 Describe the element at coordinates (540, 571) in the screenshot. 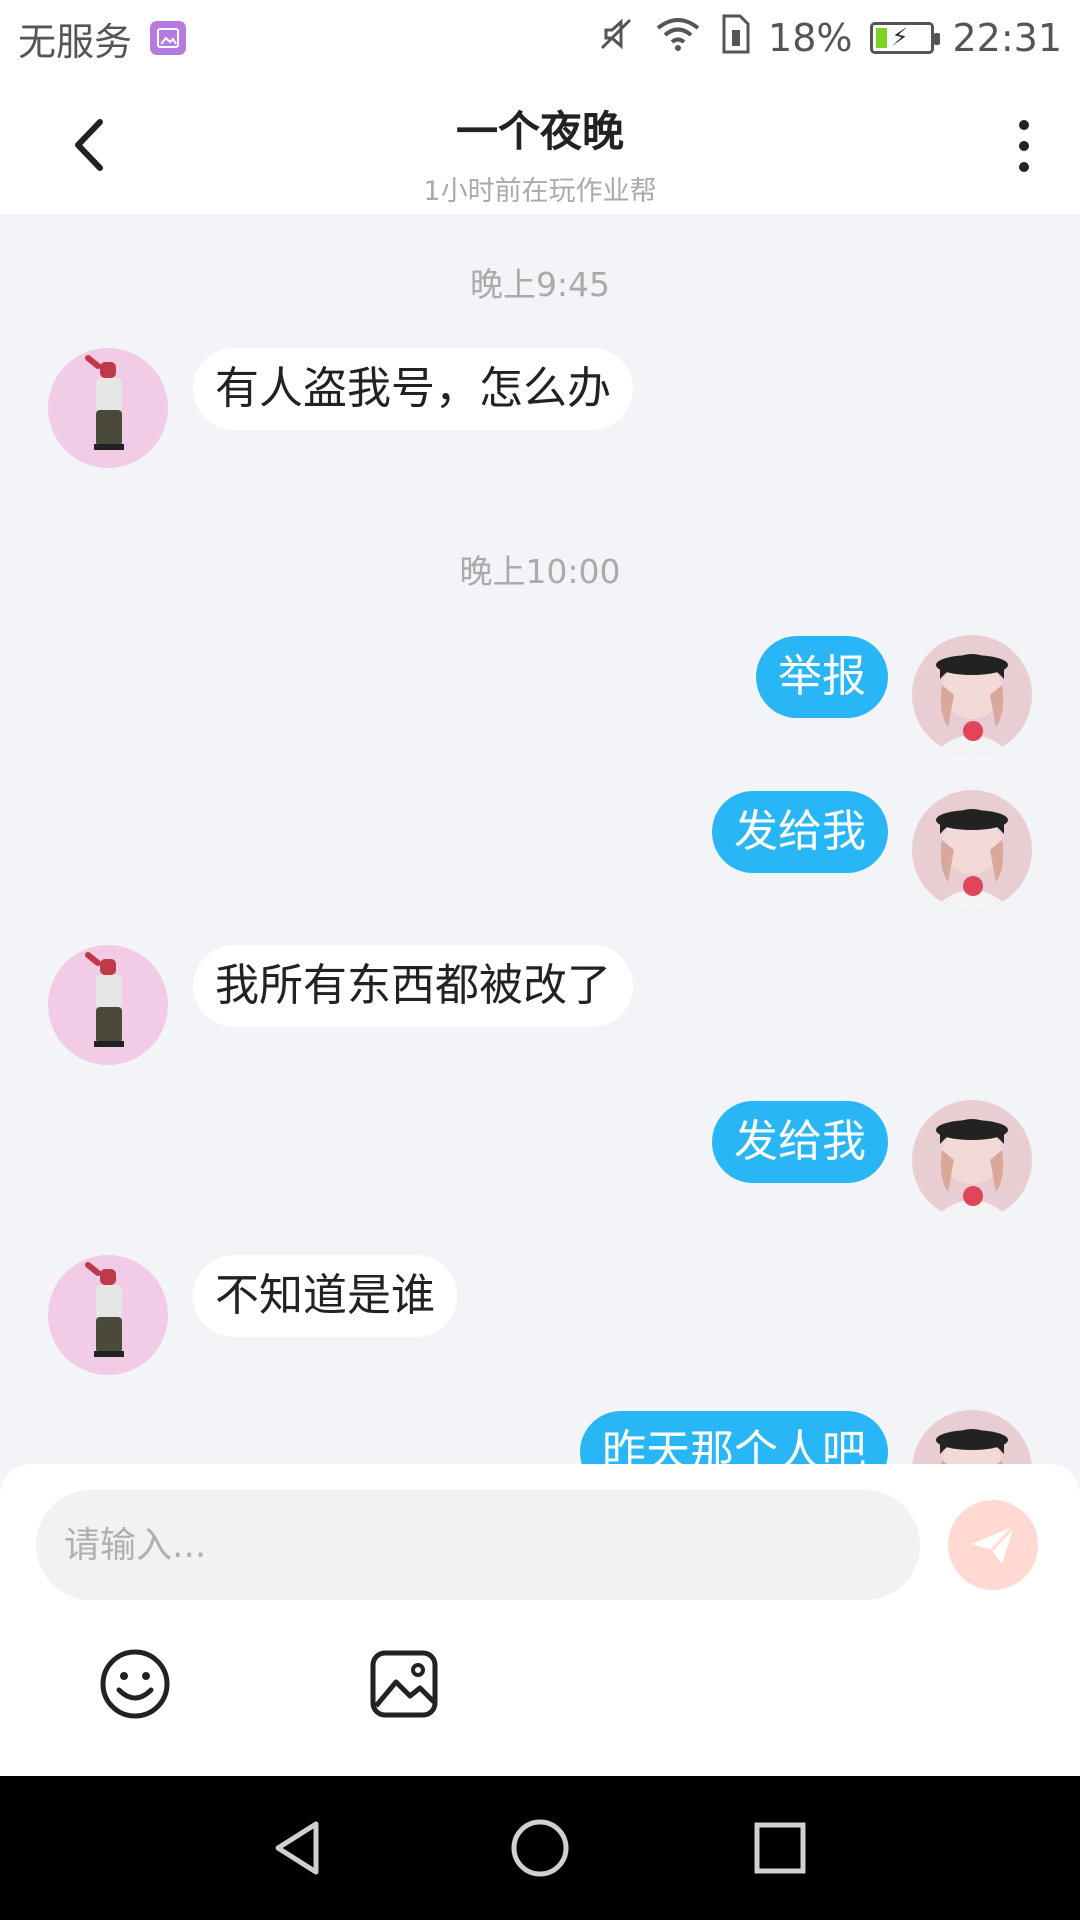

I see `message-timestamp: 晚上10:00` at that location.